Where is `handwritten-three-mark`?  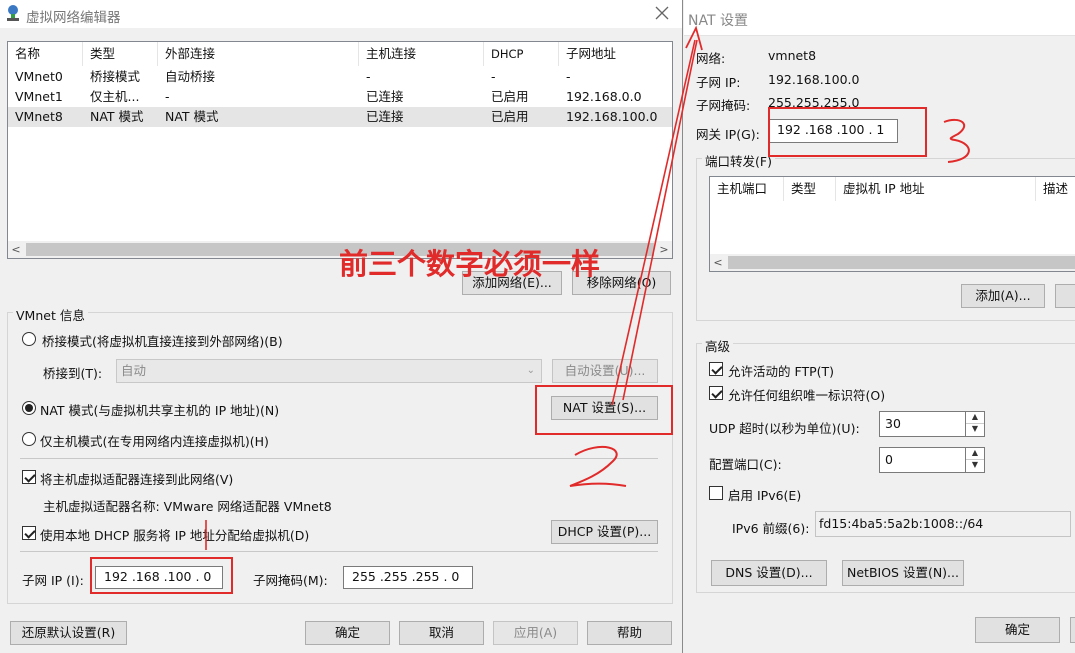 handwritten-three-mark is located at coordinates (956, 140).